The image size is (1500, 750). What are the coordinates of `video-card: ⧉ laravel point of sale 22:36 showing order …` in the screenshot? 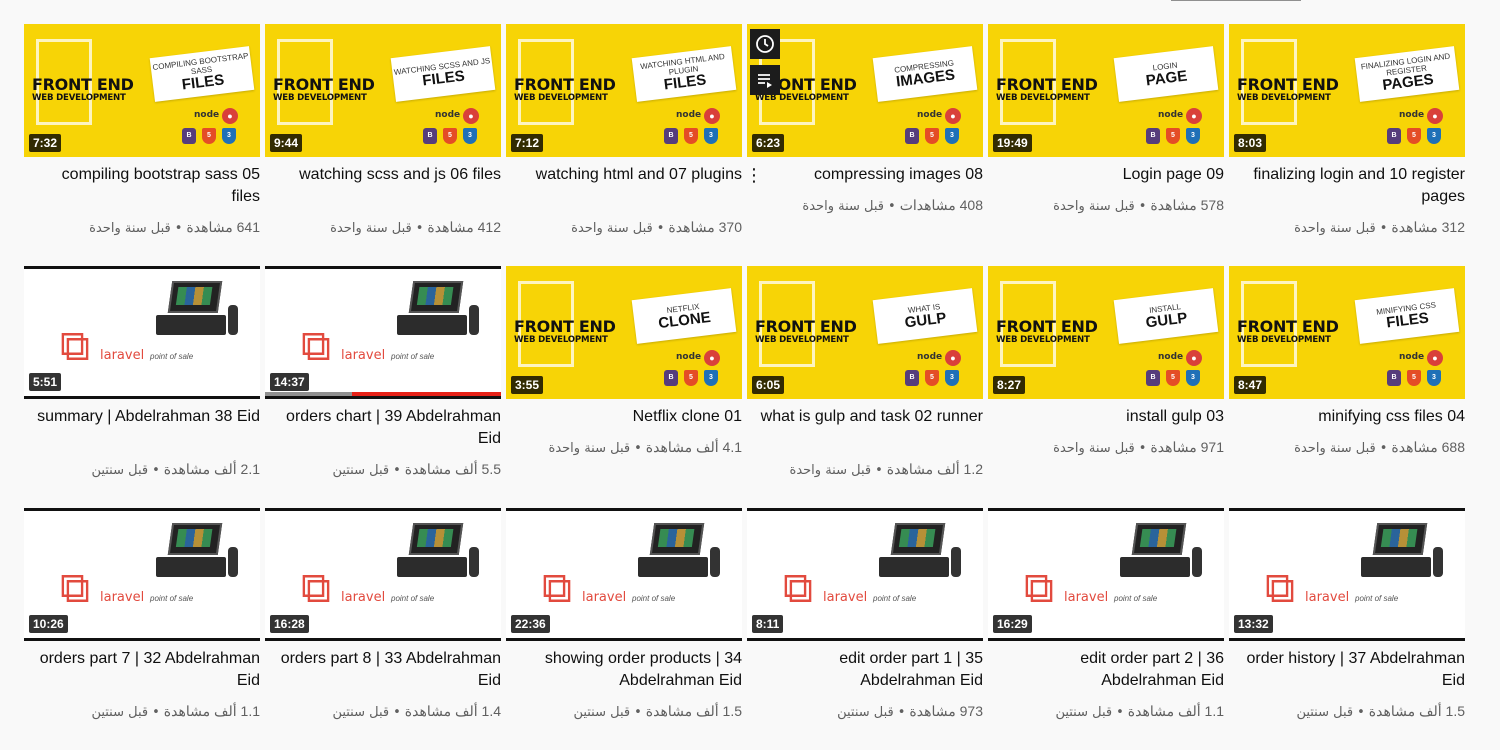 It's located at (624, 629).